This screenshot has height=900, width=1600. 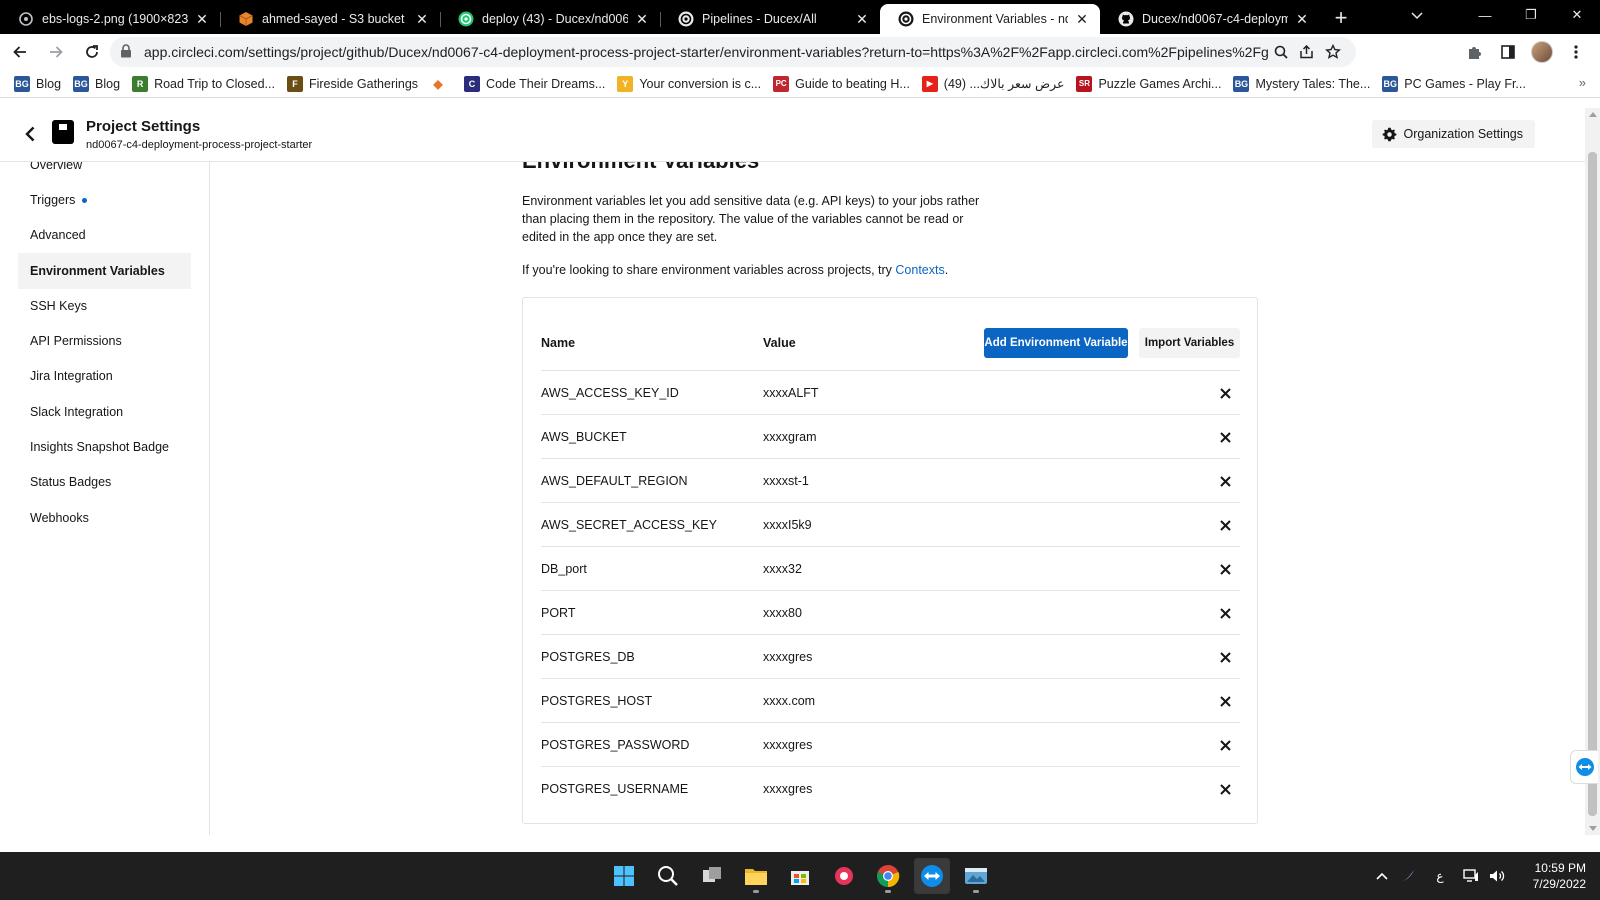 I want to click on sidebar-item-overview: Overview, so click(x=104, y=172).